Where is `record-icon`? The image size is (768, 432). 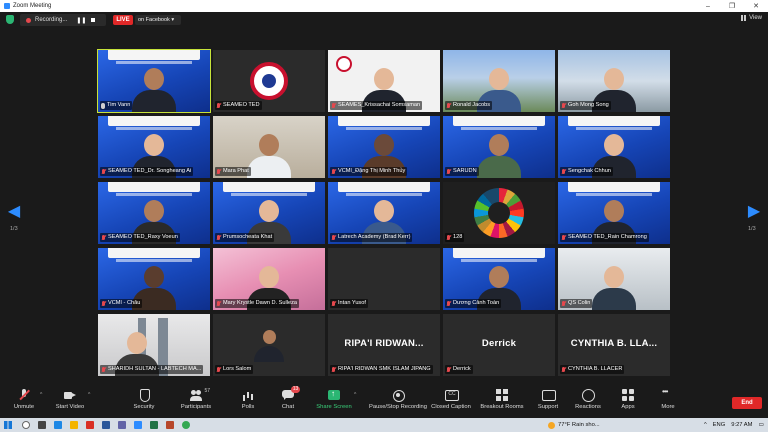 record-icon is located at coordinates (398, 395).